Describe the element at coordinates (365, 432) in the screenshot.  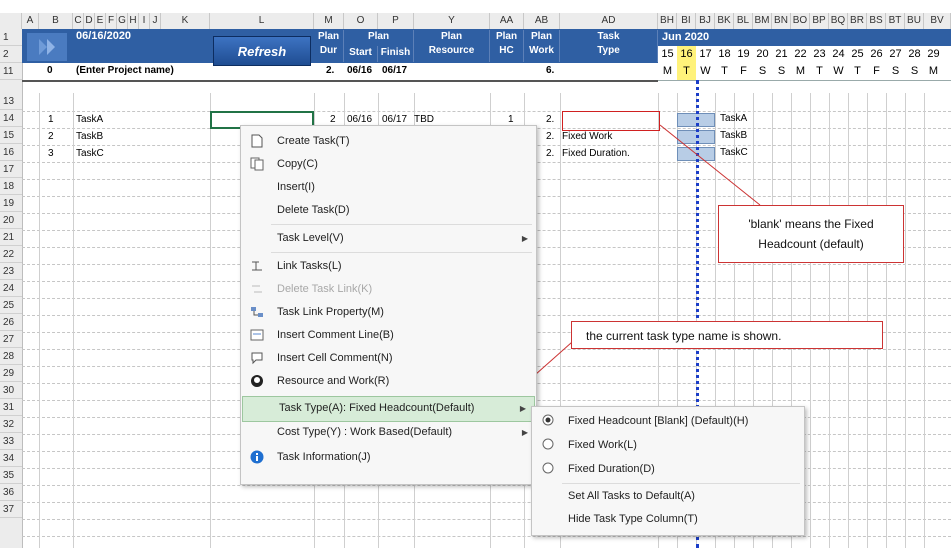
I see `menu-item-label: Cost Type(Y) : Work Based(Default)` at that location.